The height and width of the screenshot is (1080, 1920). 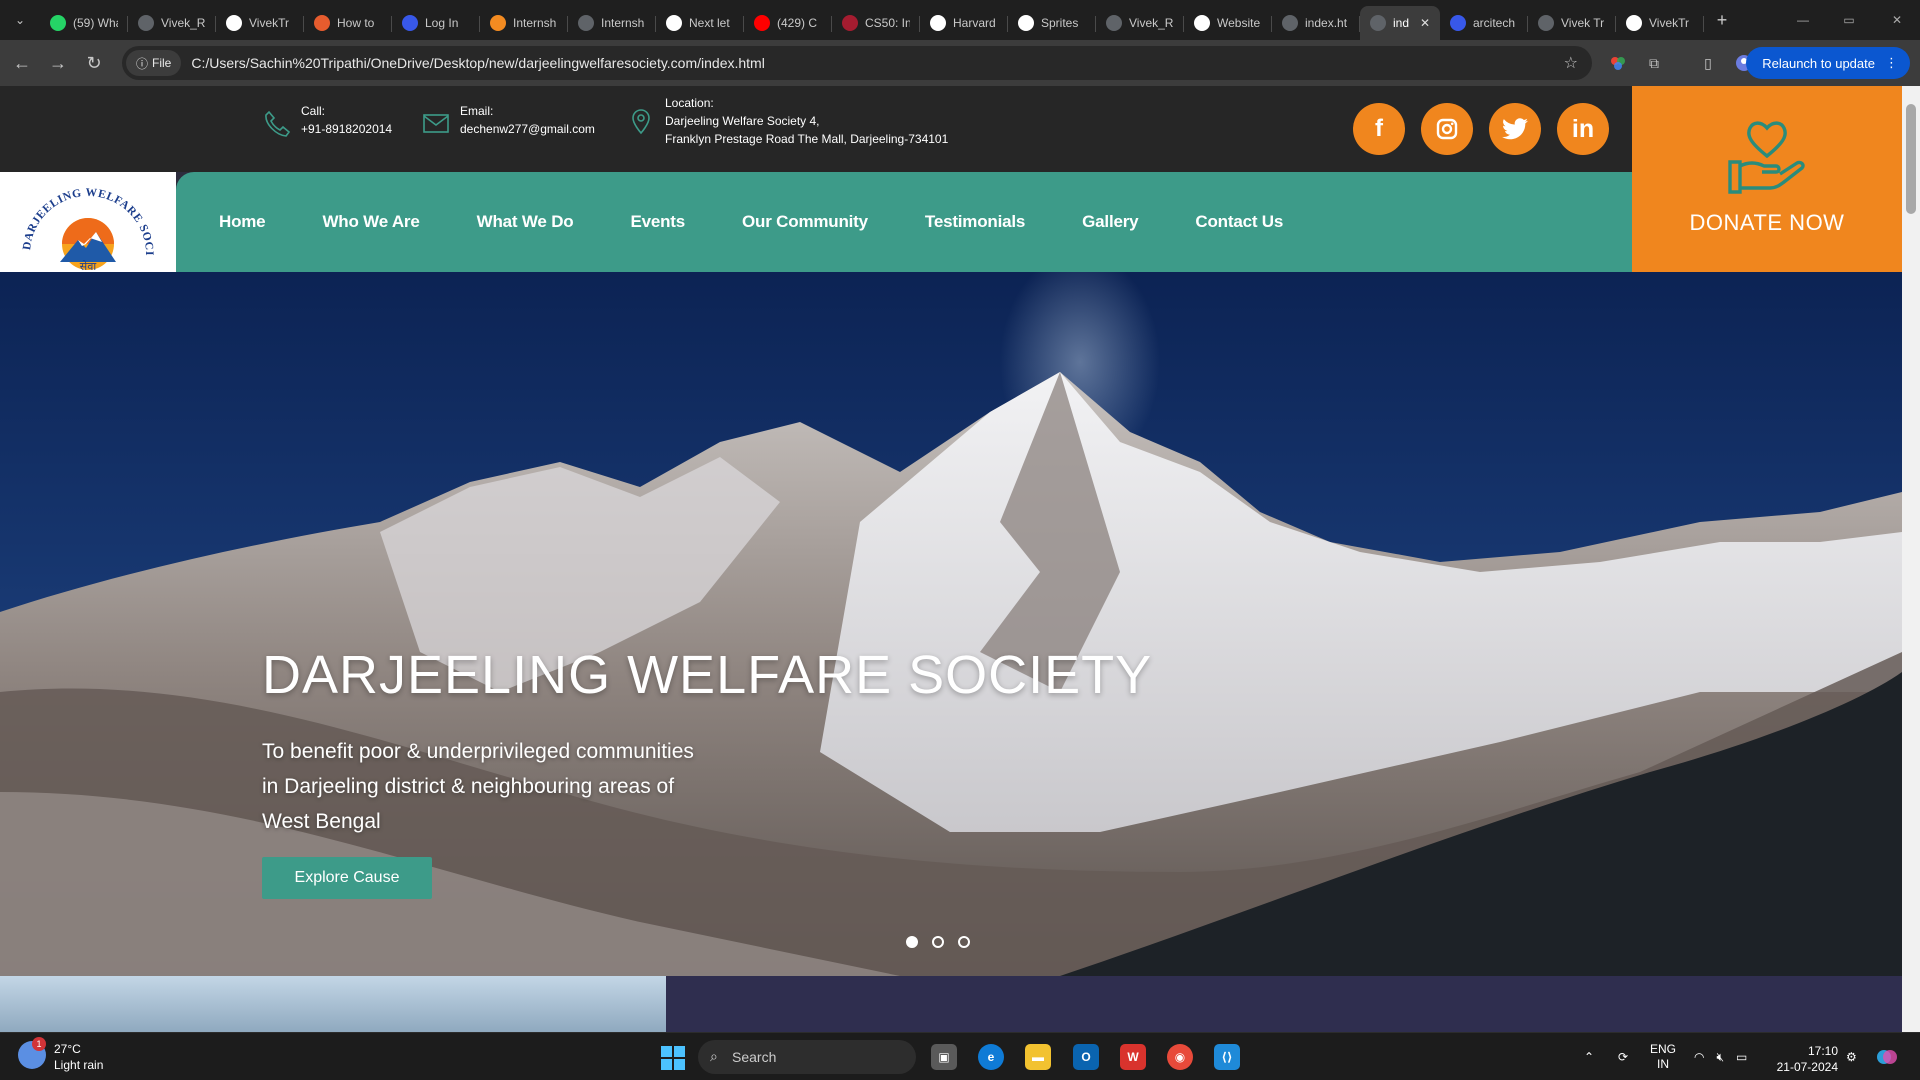 I want to click on sync-icon: ⟳, so click(x=1623, y=1056).